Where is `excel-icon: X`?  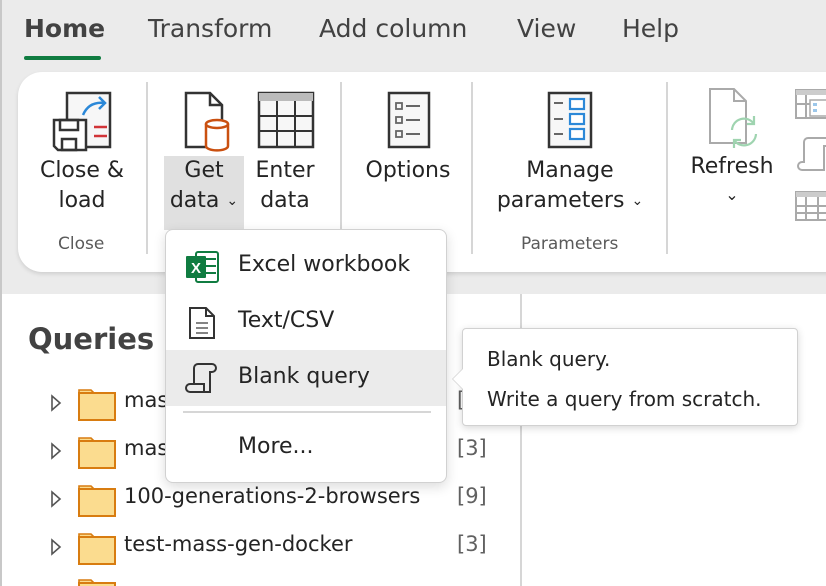 excel-icon: X is located at coordinates (202, 267).